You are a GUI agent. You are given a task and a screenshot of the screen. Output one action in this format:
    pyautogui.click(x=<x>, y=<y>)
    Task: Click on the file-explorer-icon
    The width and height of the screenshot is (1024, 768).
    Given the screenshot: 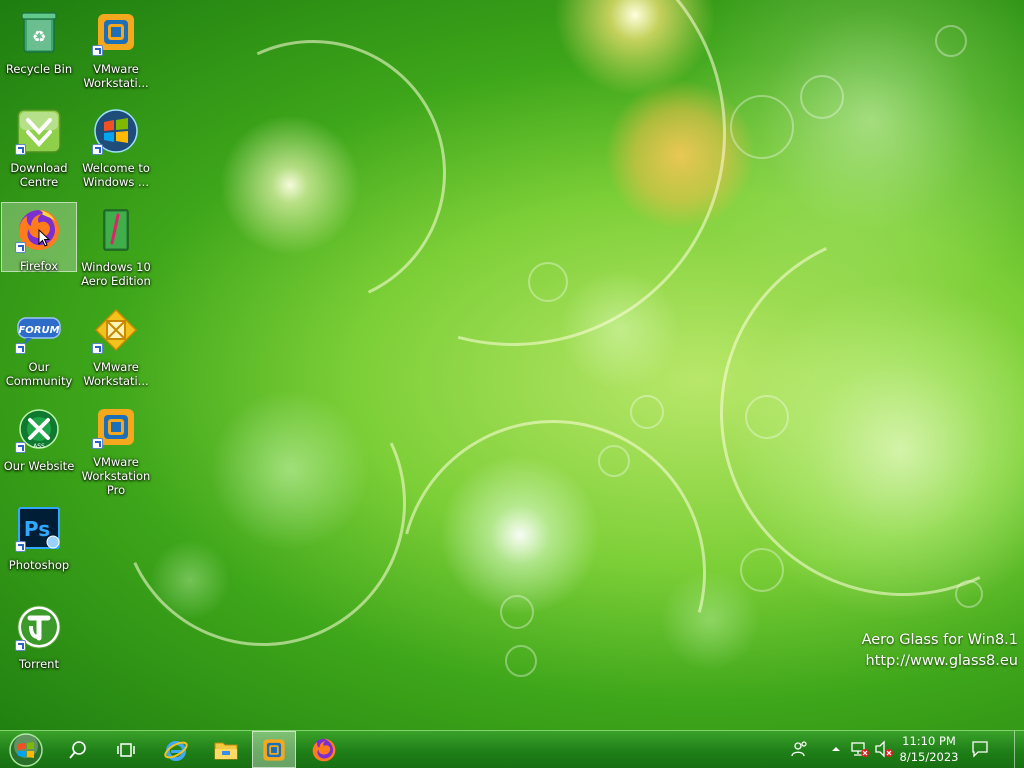 What is the action you would take?
    pyautogui.click(x=226, y=750)
    